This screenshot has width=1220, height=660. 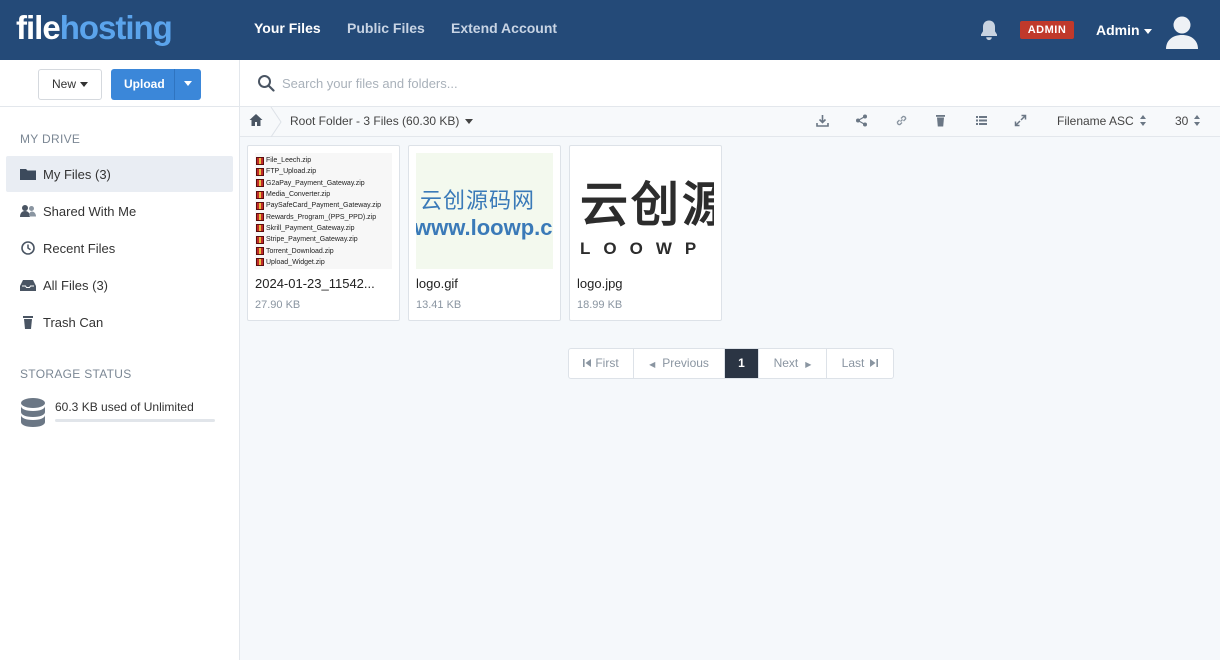 I want to click on bell-icon, so click(x=989, y=30).